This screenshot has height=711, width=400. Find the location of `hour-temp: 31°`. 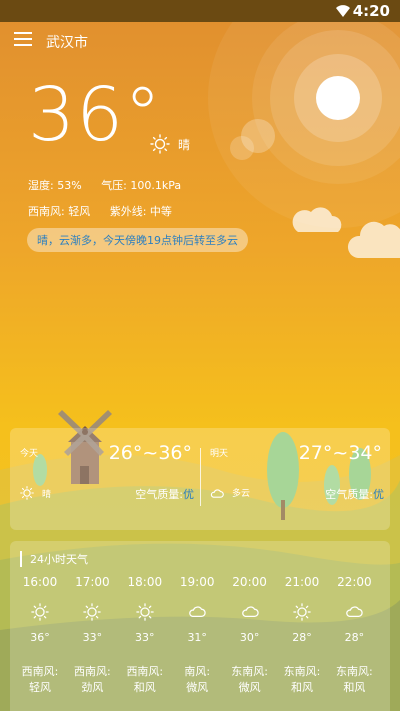

hour-temp: 31° is located at coordinates (197, 637).